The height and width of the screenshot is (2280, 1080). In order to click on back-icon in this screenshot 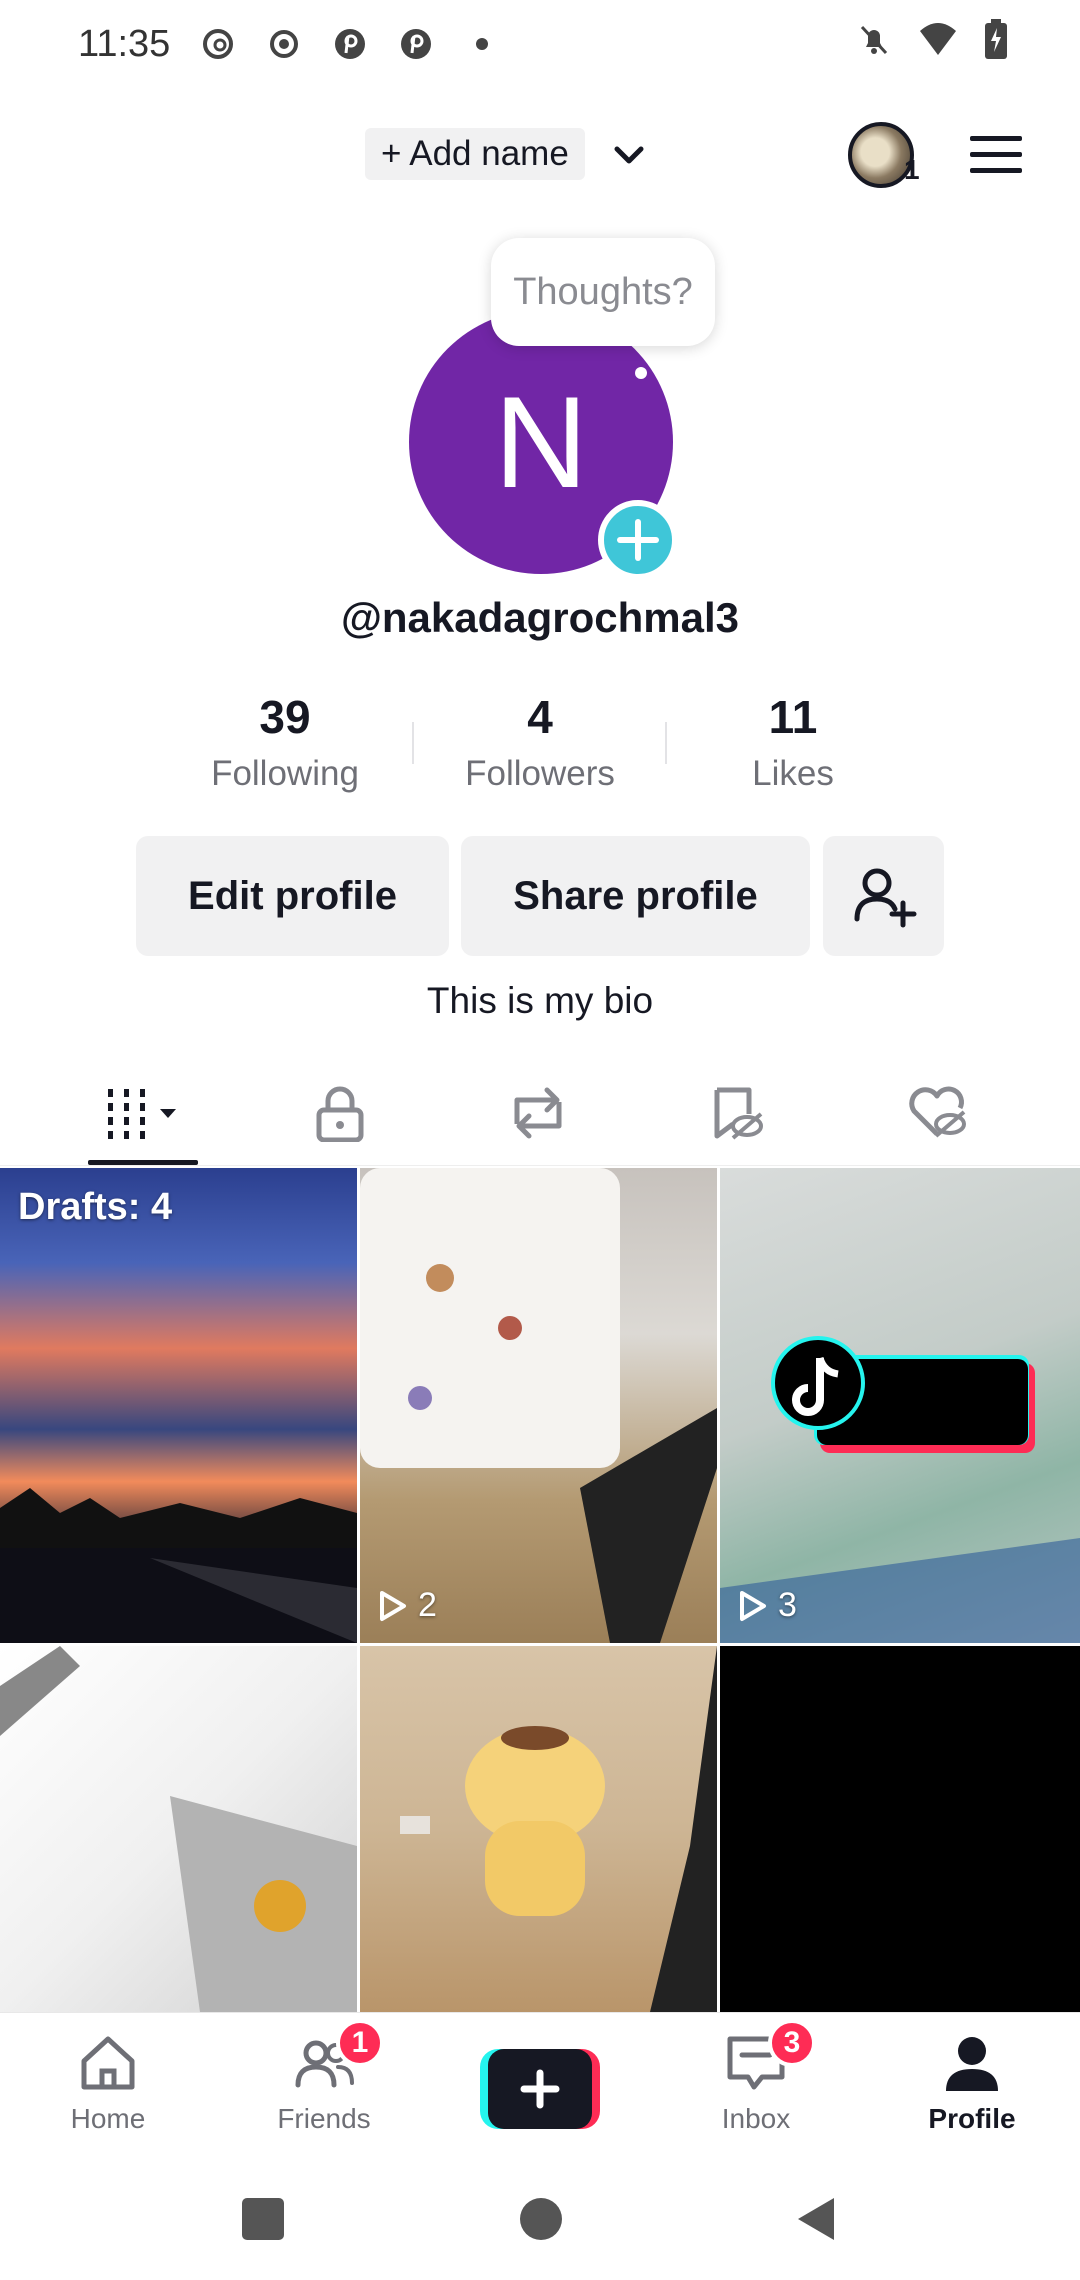, I will do `click(817, 2221)`.